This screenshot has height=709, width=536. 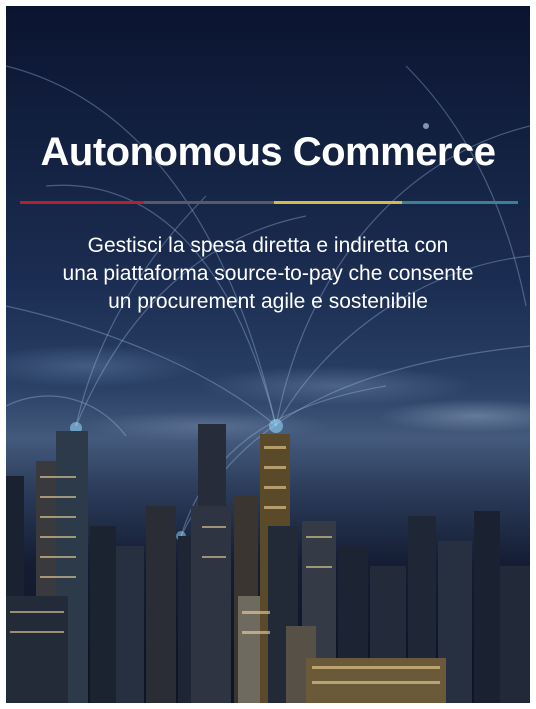 What do you see at coordinates (338, 202) in the screenshot?
I see `stripe-yellow` at bounding box center [338, 202].